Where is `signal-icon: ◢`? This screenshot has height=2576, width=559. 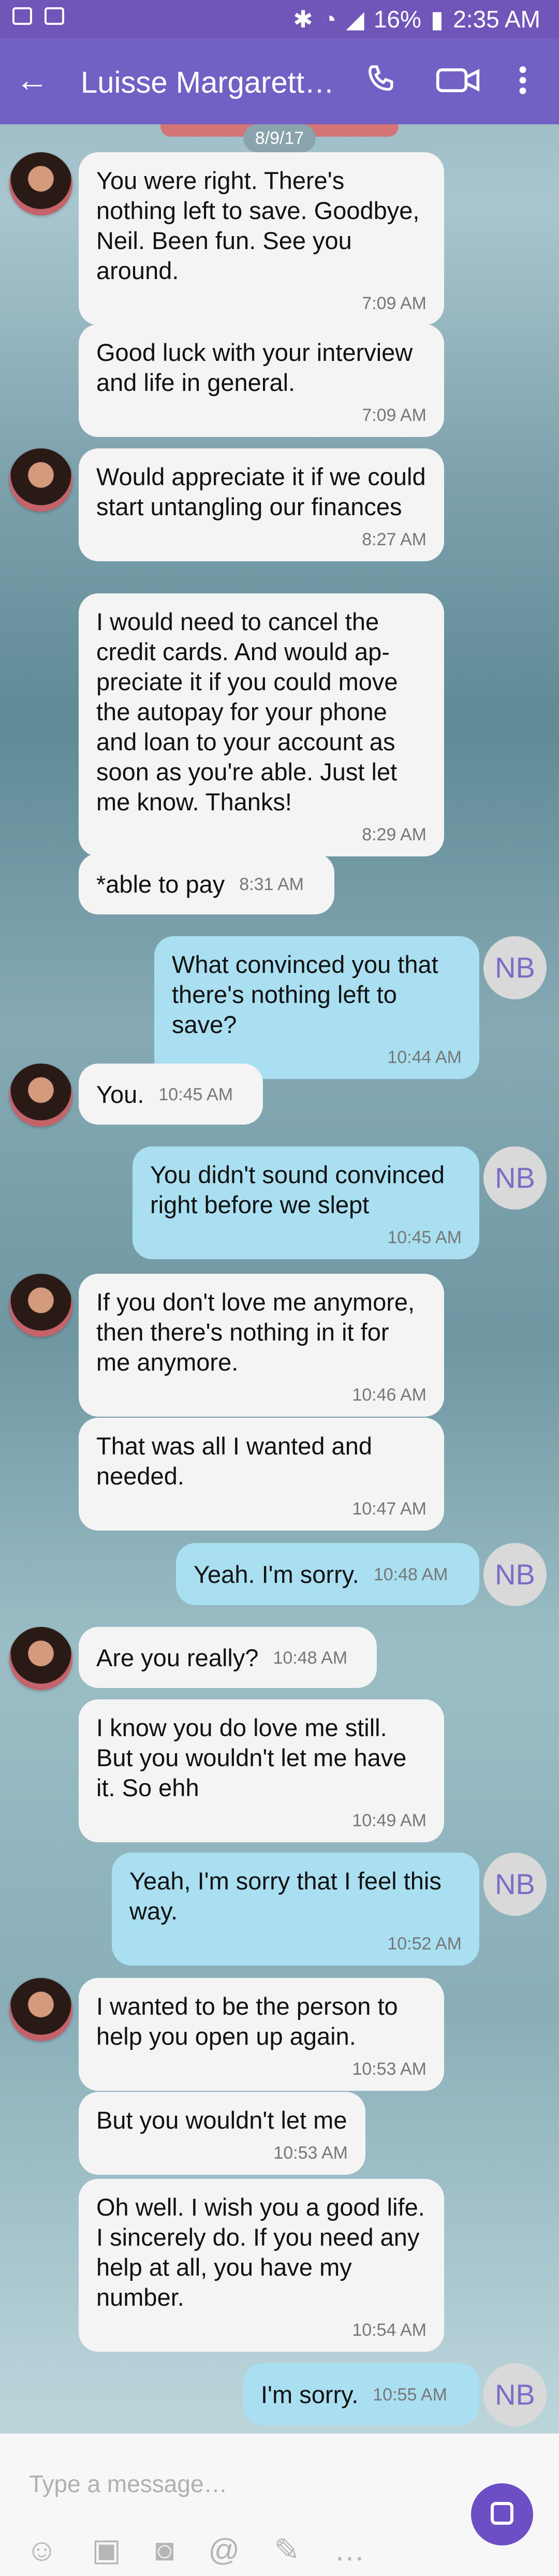 signal-icon: ◢ is located at coordinates (355, 20).